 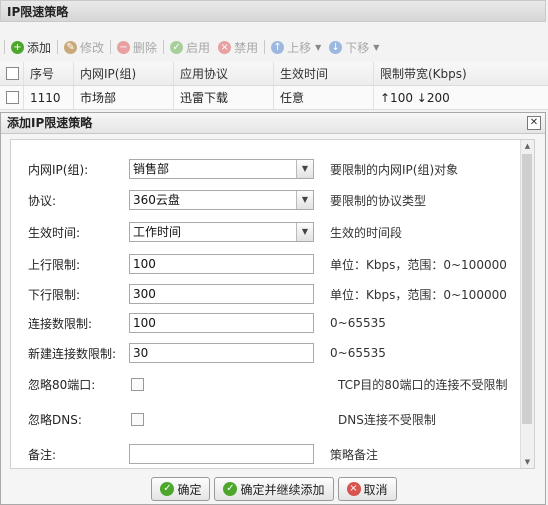 I want to click on up-limit-row: 上行限制: 100 单位：Kbps，范围：0~100000, so click(x=278, y=264).